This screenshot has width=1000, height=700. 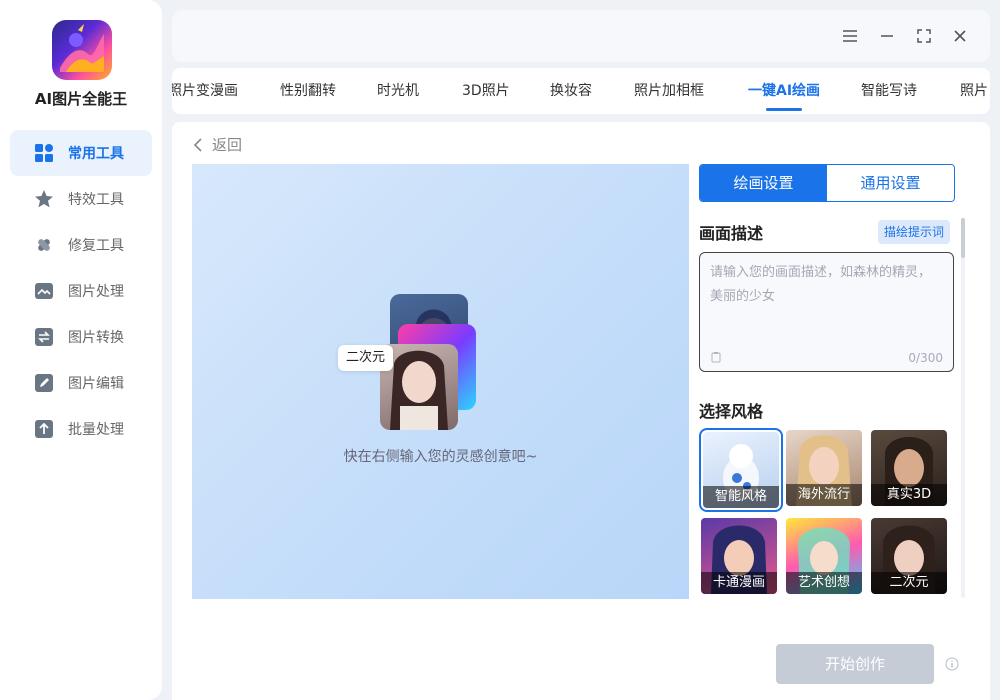 I want to click on style-bubble: 二次元, so click(x=366, y=358).